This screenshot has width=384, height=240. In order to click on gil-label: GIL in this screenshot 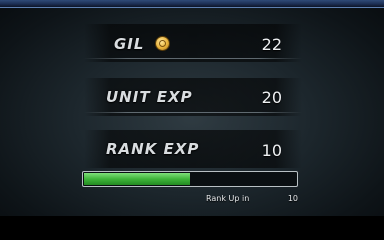, I will do `click(129, 44)`.